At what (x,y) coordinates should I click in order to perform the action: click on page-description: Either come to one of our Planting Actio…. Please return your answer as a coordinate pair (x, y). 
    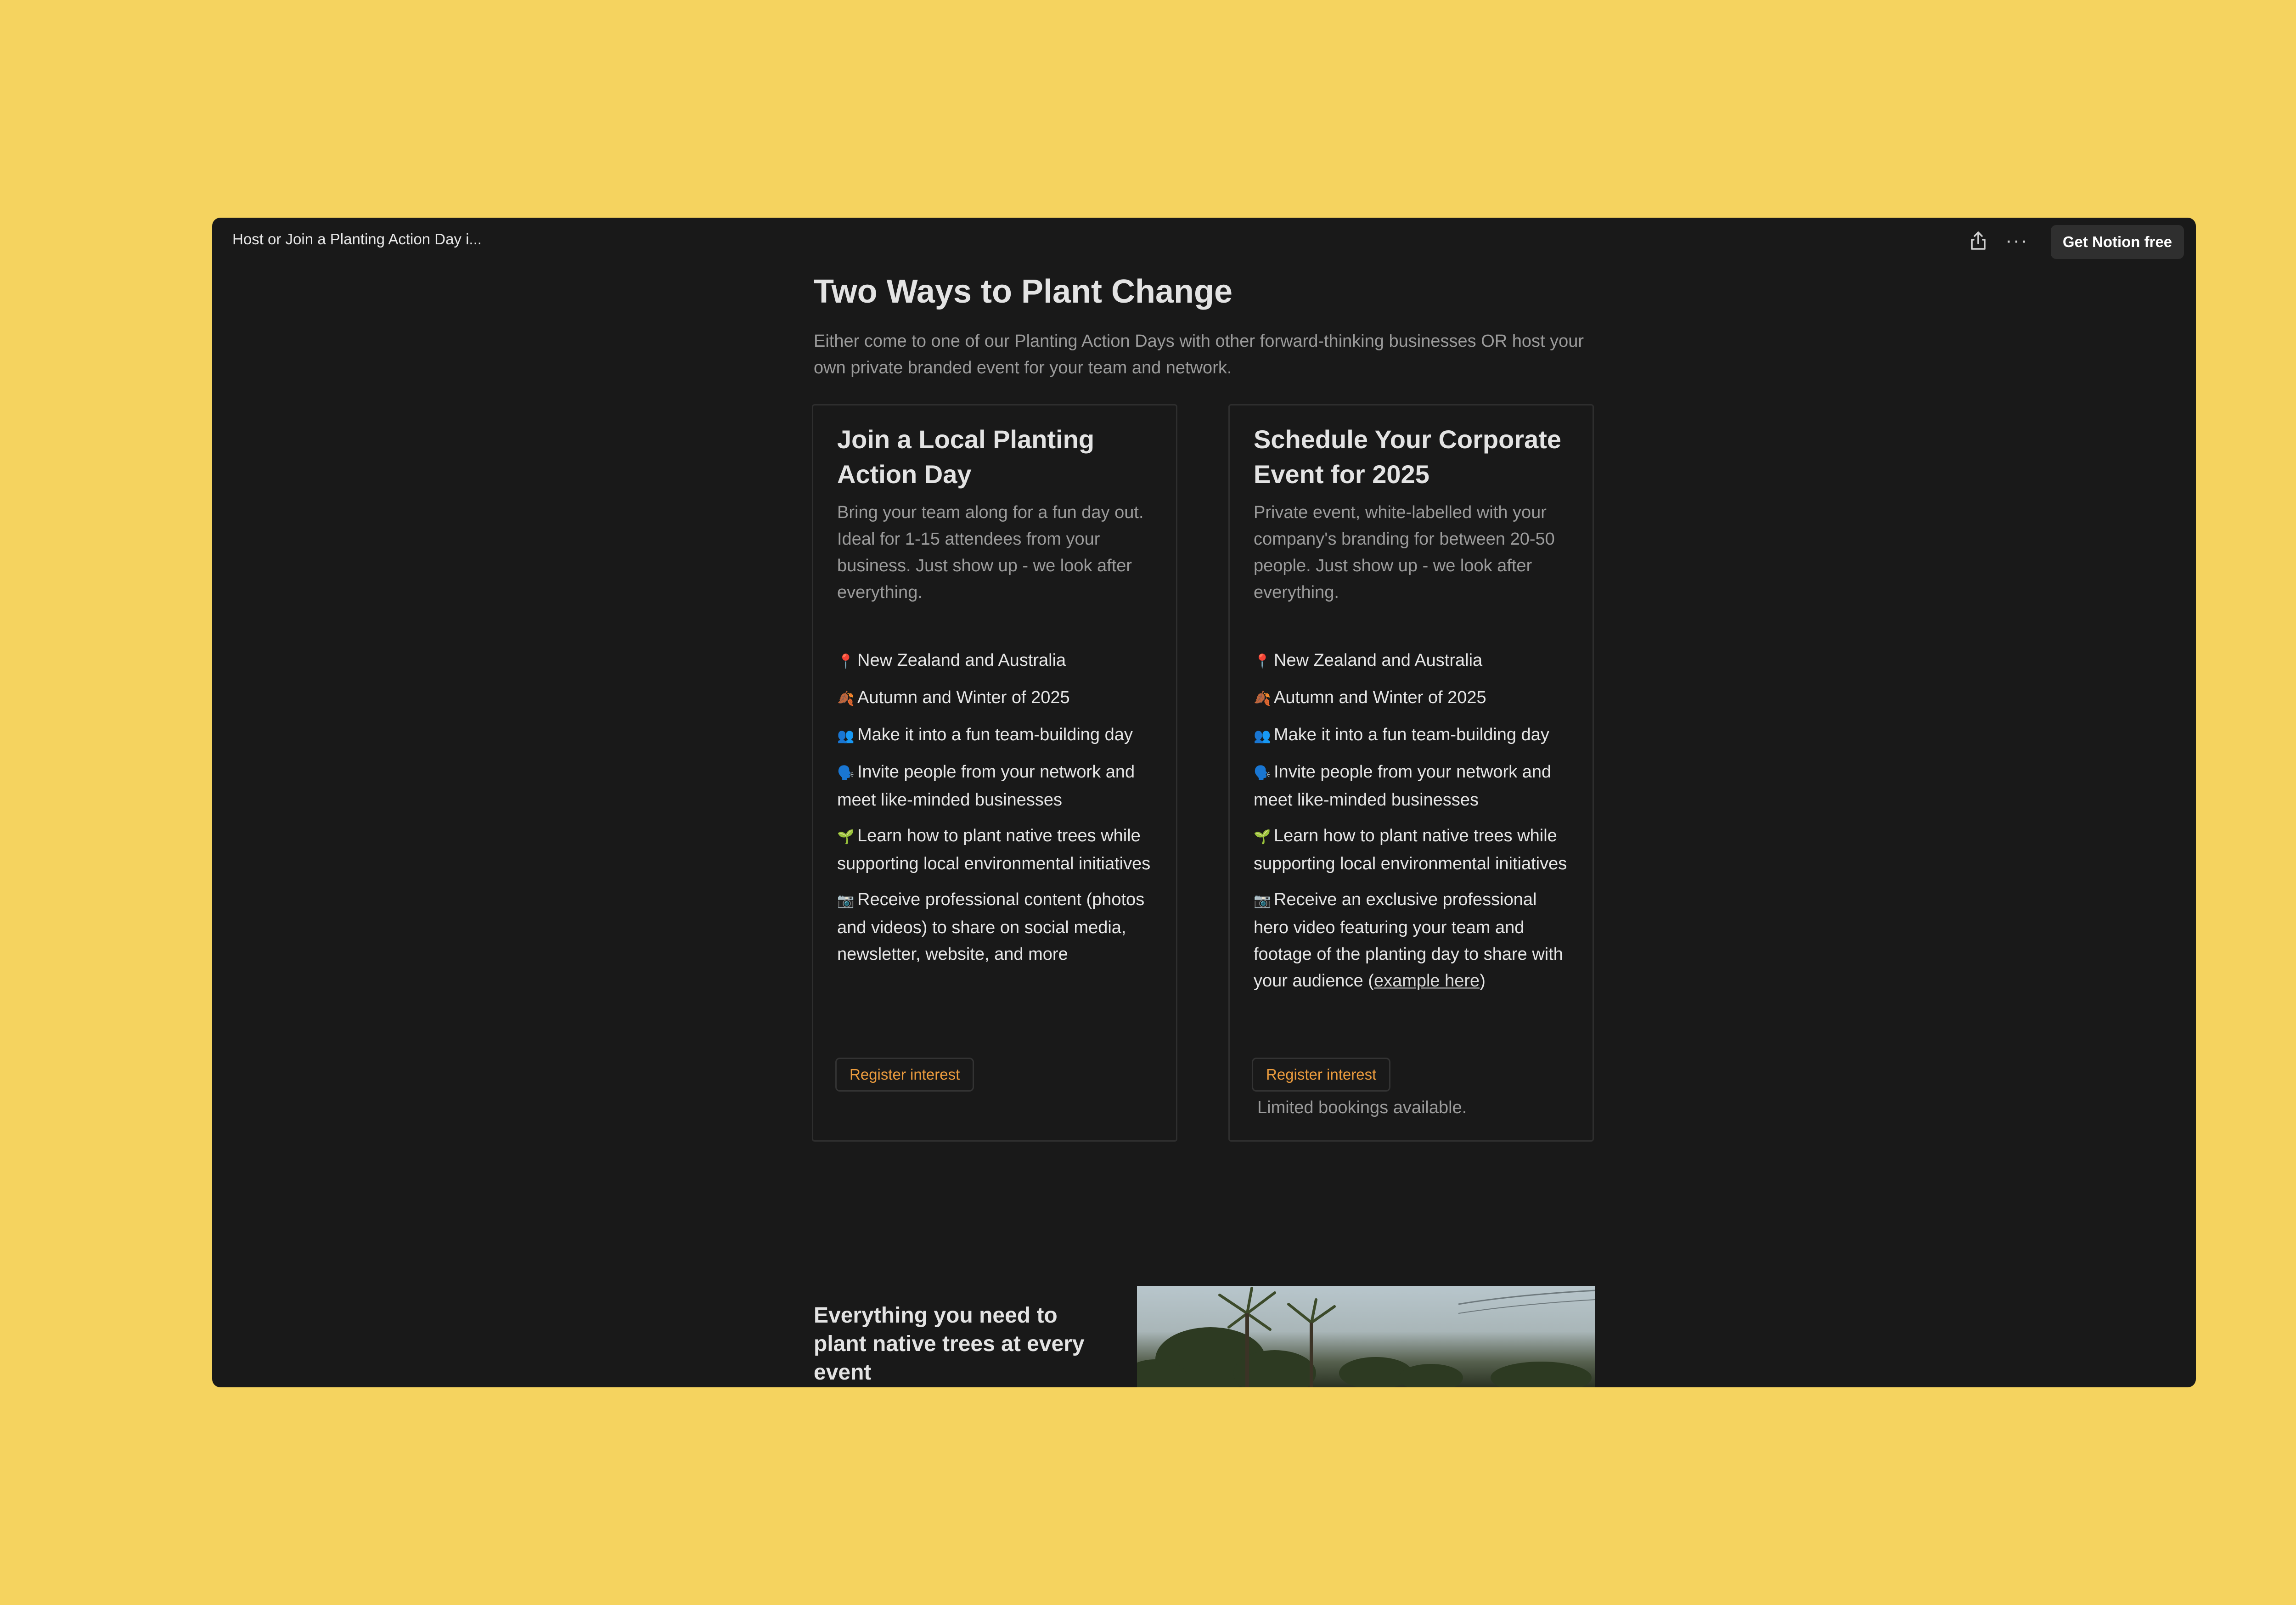
    Looking at the image, I should click on (1199, 354).